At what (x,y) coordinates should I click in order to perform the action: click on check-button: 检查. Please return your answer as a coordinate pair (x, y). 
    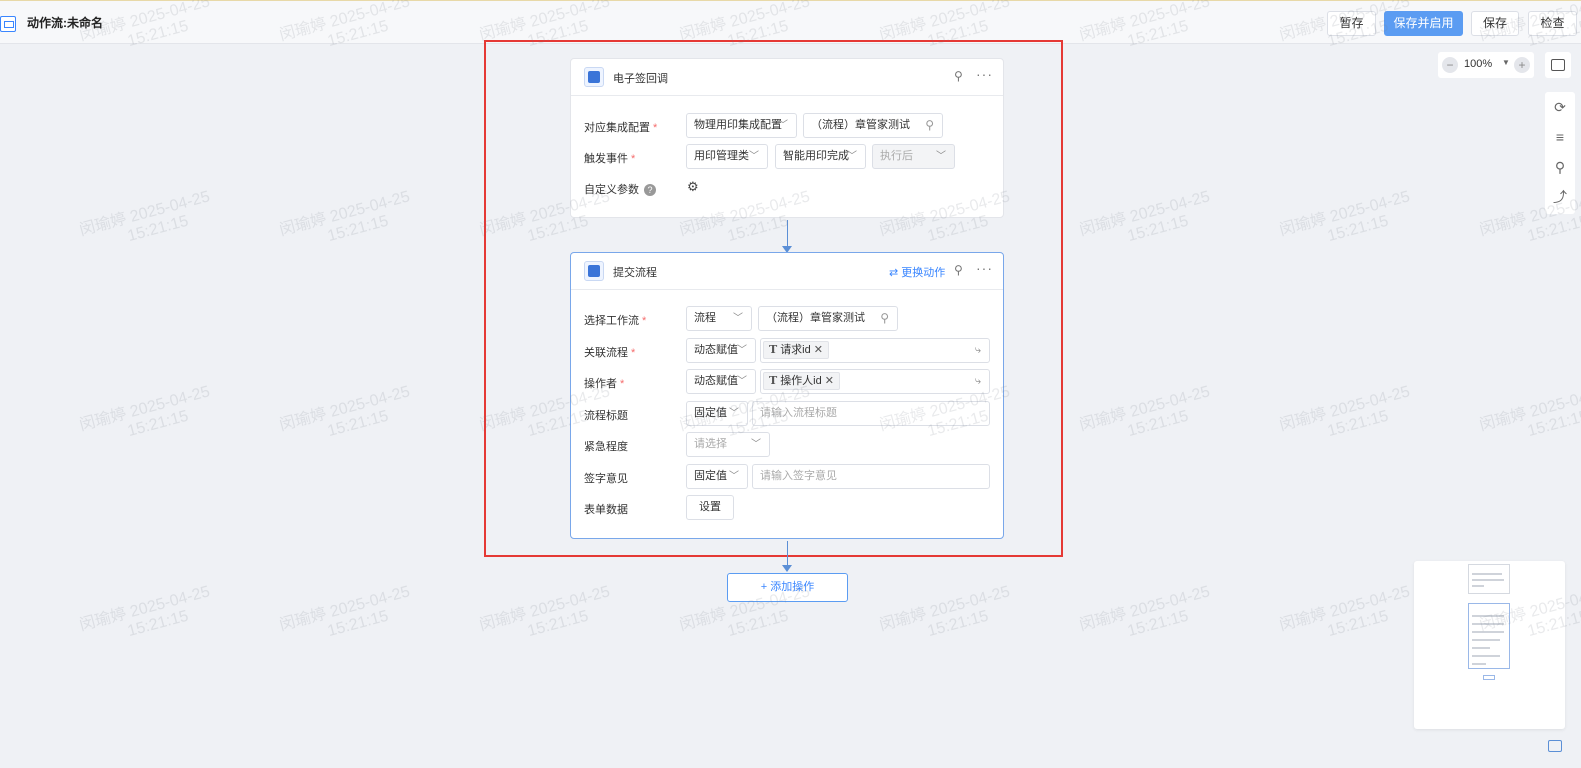
    Looking at the image, I should click on (1552, 23).